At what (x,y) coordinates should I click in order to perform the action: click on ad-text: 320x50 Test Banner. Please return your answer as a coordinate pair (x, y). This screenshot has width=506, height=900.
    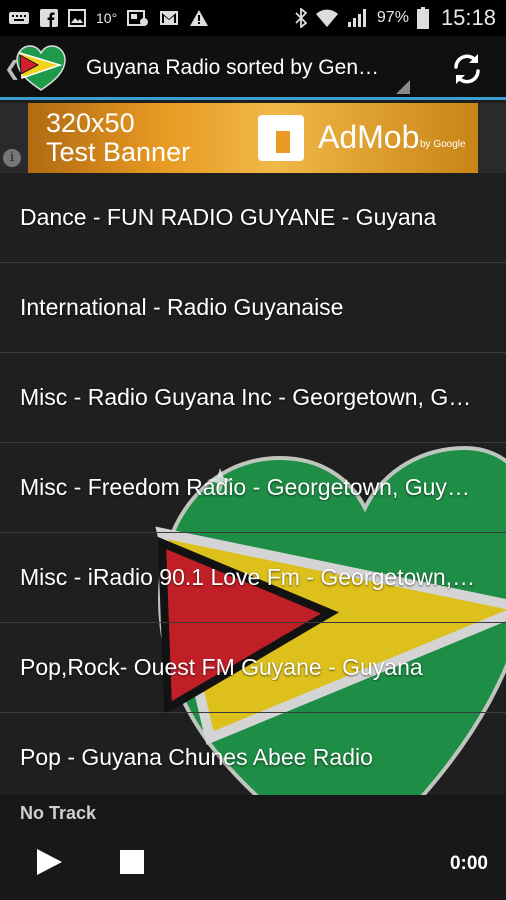
    Looking at the image, I should click on (118, 138).